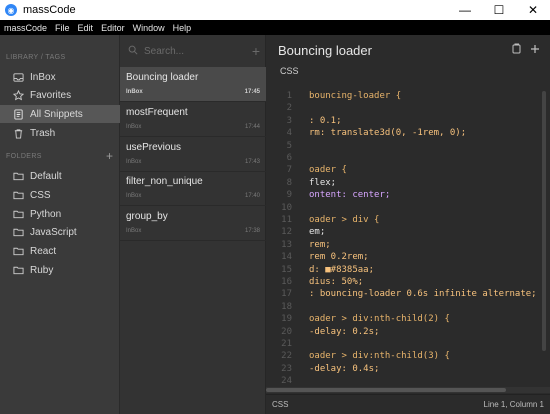 Image resolution: width=550 pixels, height=414 pixels. Describe the element at coordinates (325, 120) in the screenshot. I see `line-text: : 0.1;` at that location.